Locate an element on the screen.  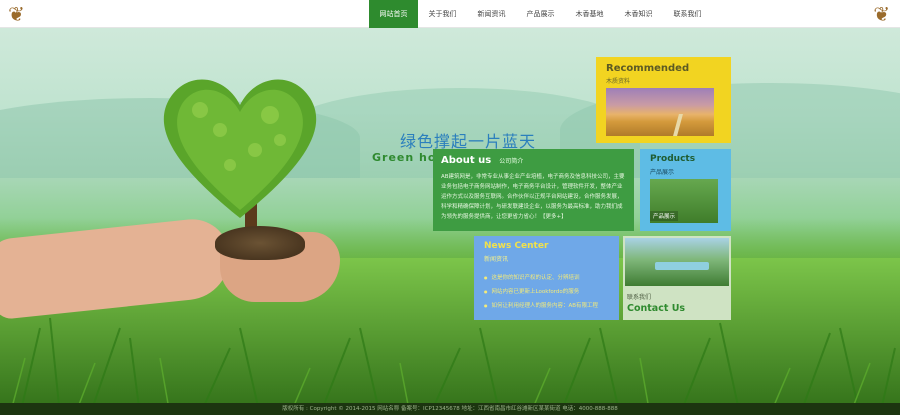
products-subtitle: 产品展示 is located at coordinates (662, 172).